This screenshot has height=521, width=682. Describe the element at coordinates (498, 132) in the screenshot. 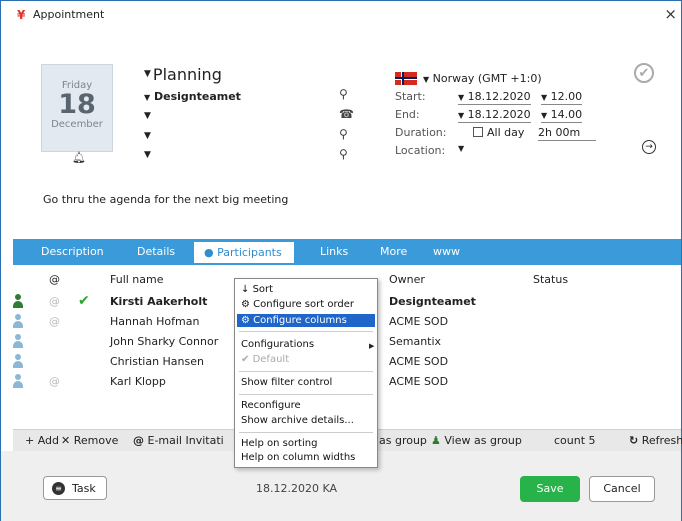

I see `allday-checkbox: All day` at that location.